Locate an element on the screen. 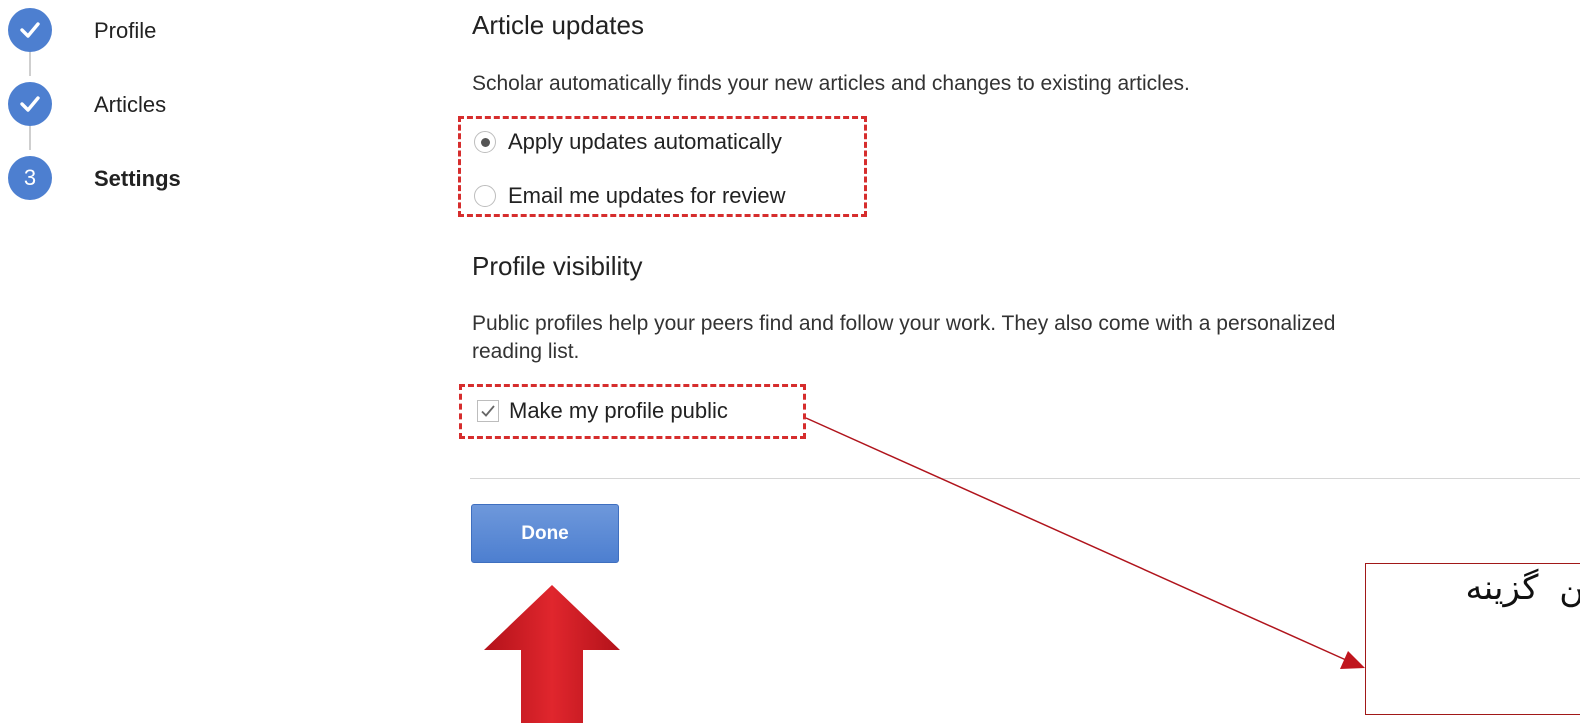  annotation-note-text: این گزینه is located at coordinates (1522, 588).